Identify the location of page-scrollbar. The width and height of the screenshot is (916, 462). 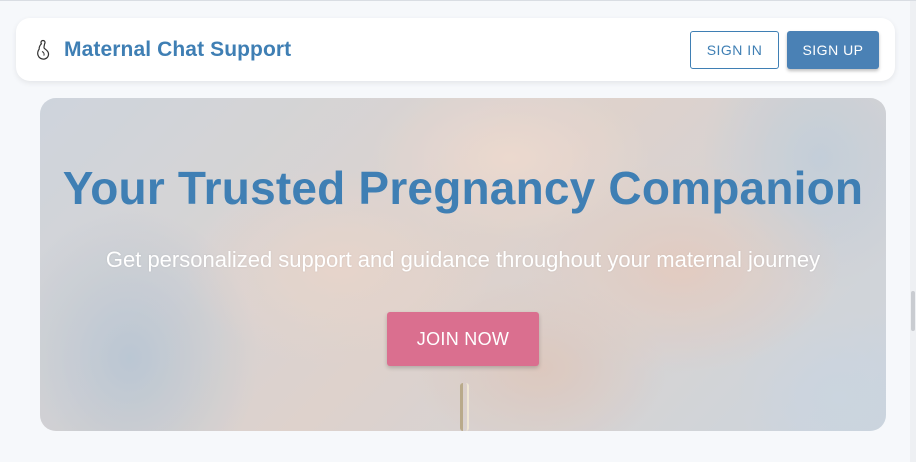
(913, 231).